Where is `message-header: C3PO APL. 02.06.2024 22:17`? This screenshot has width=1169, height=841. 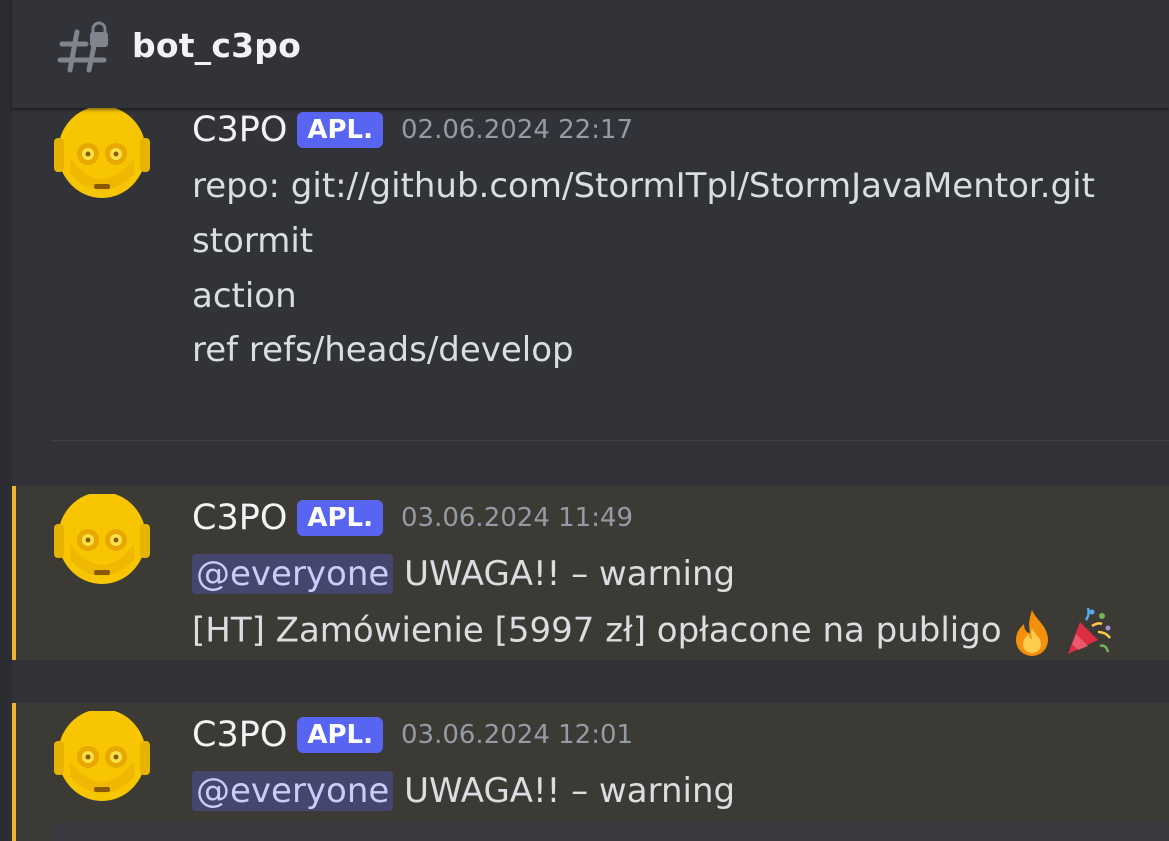 message-header: C3PO APL. 02.06.2024 22:17 is located at coordinates (412, 130).